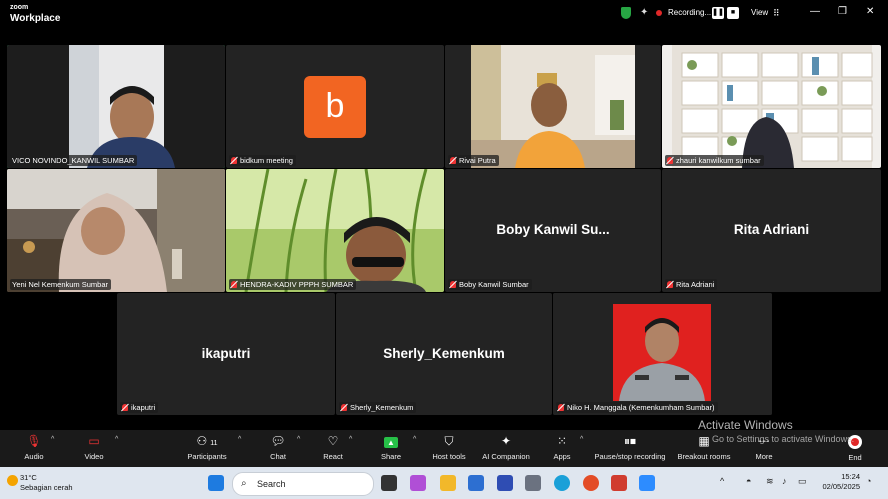  Describe the element at coordinates (143, 407) in the screenshot. I see `participant-name: ikaputri` at that location.